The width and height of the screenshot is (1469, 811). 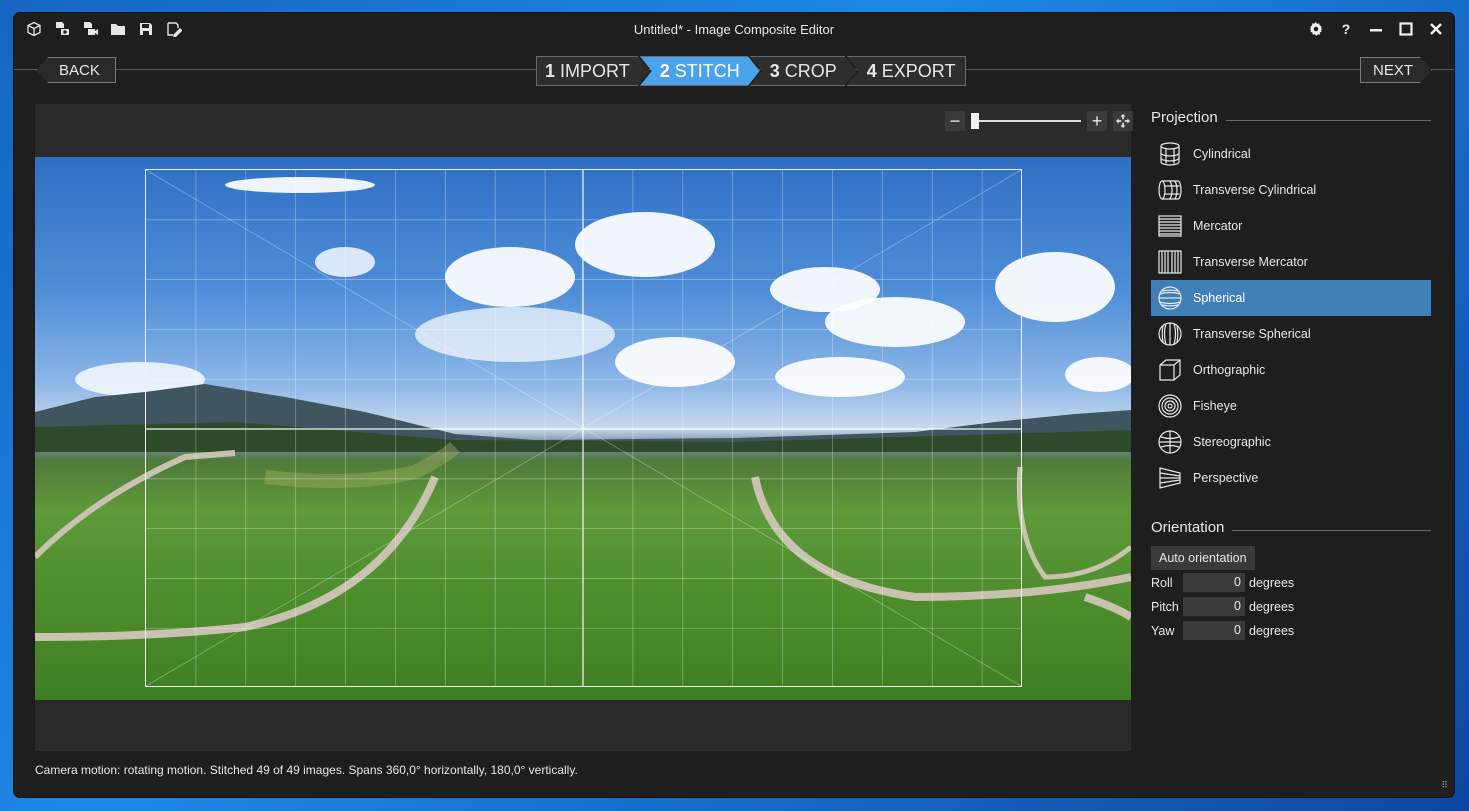 I want to click on zoom-slider-track, so click(x=1026, y=121).